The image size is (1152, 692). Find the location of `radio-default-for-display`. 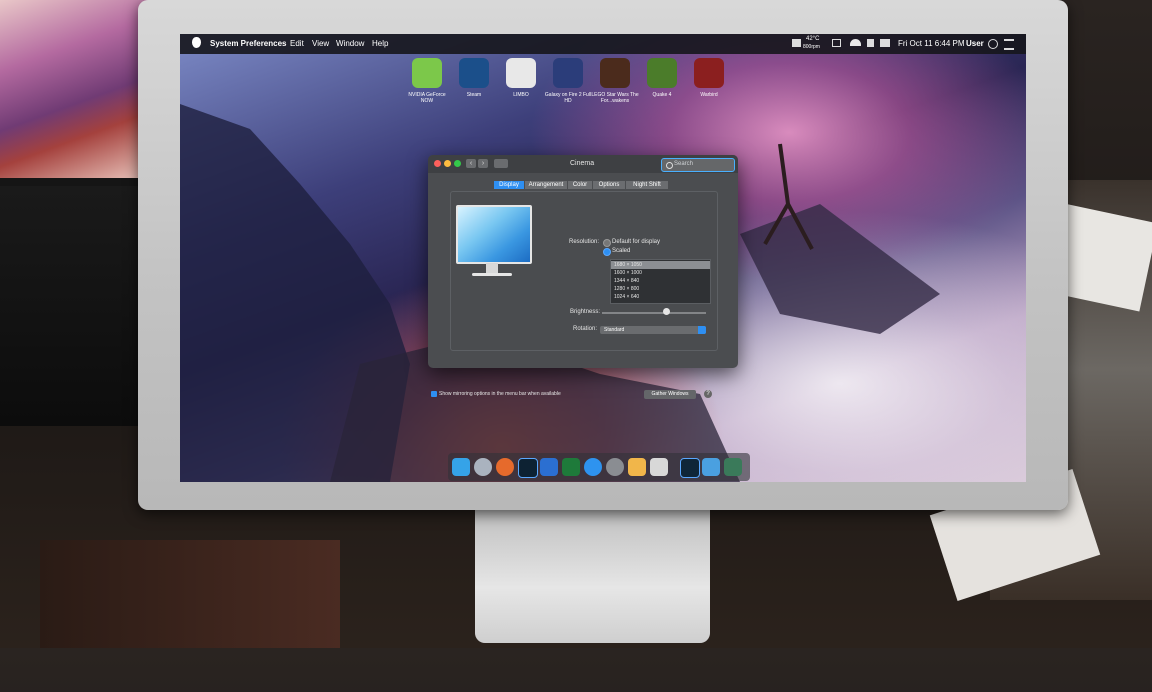

radio-default-for-display is located at coordinates (607, 243).